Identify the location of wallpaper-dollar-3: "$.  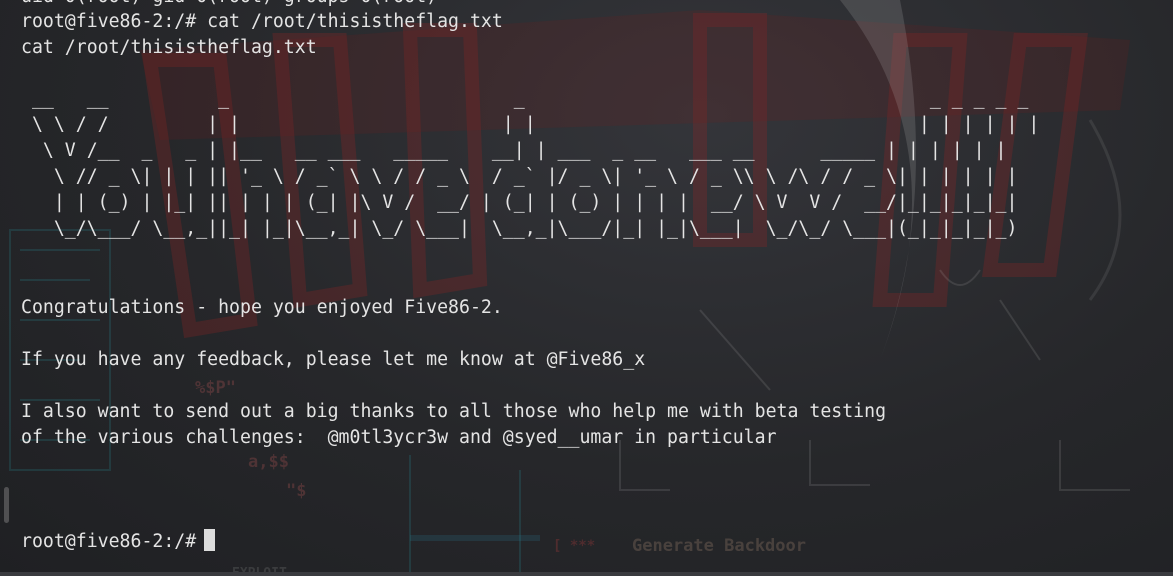
(296, 491).